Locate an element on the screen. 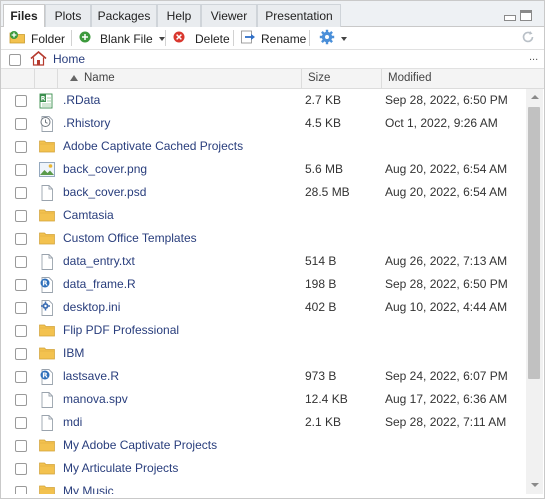 Image resolution: width=545 pixels, height=499 pixels. file-row: Custom Office Templates is located at coordinates (263, 238).